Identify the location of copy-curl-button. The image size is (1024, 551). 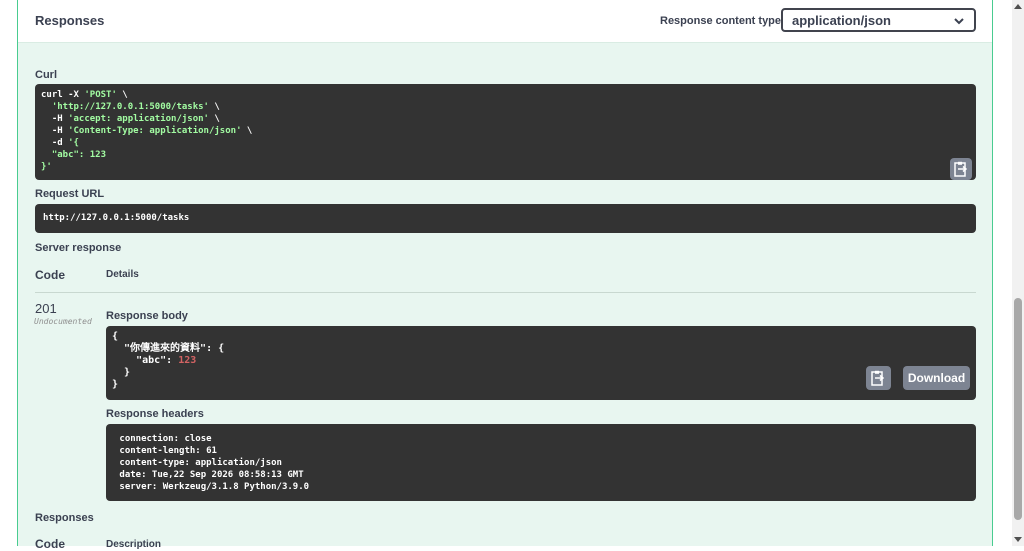
(961, 169).